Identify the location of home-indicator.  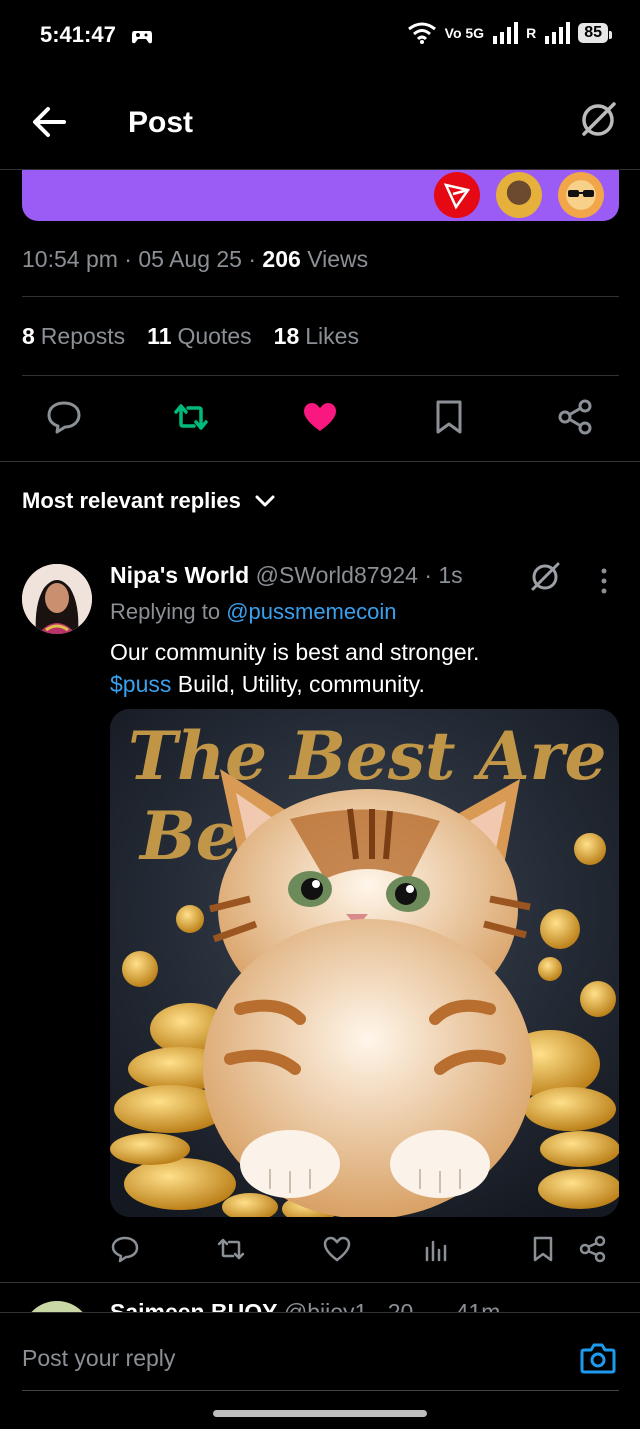
(320, 1413).